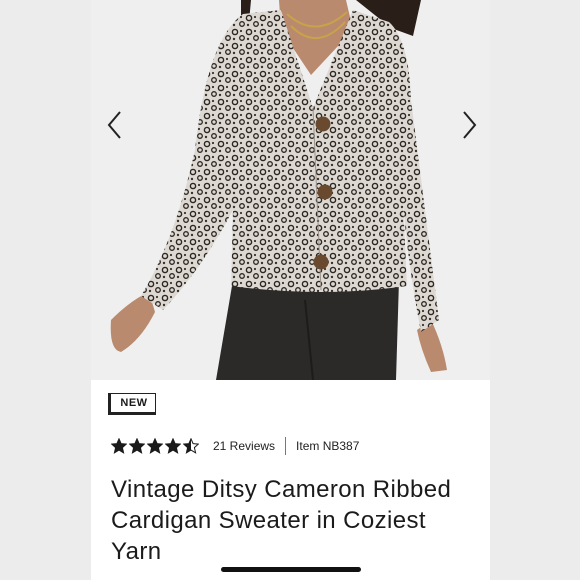 This screenshot has height=580, width=580. What do you see at coordinates (133, 405) in the screenshot?
I see `new-badge: NEW` at bounding box center [133, 405].